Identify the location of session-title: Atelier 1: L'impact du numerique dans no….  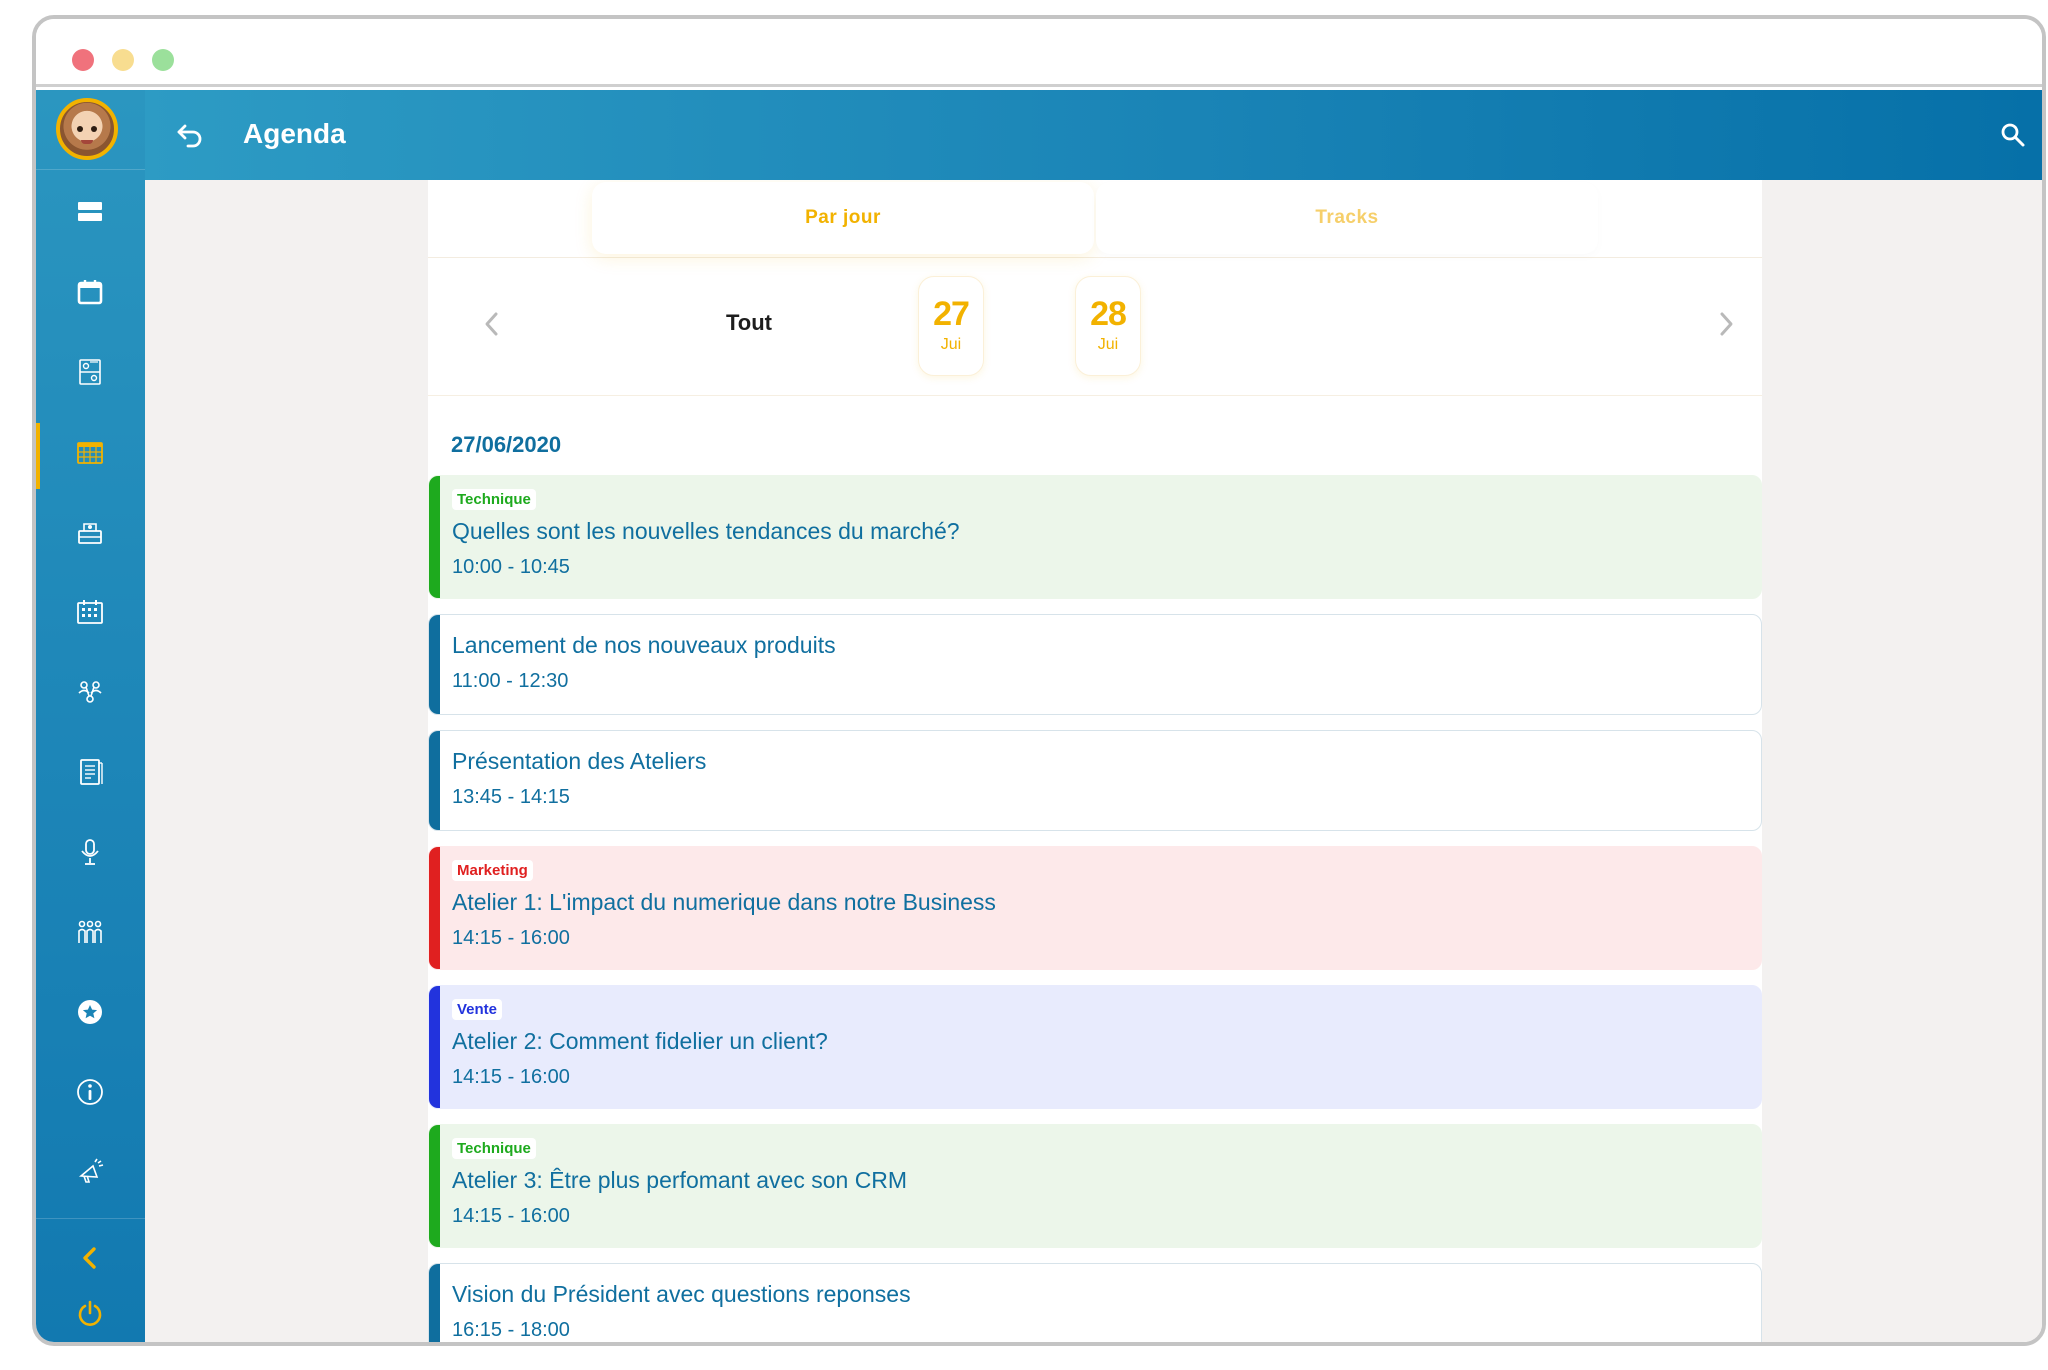
(724, 902).